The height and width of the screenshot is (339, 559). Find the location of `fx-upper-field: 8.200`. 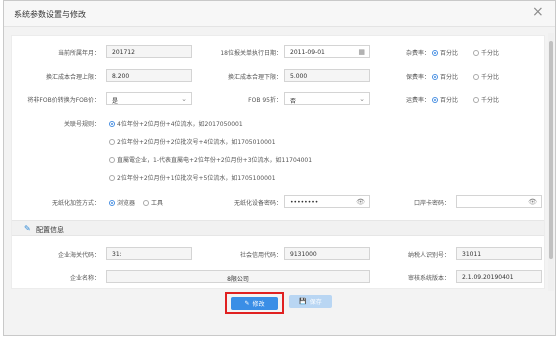

fx-upper-field: 8.200 is located at coordinates (149, 75).